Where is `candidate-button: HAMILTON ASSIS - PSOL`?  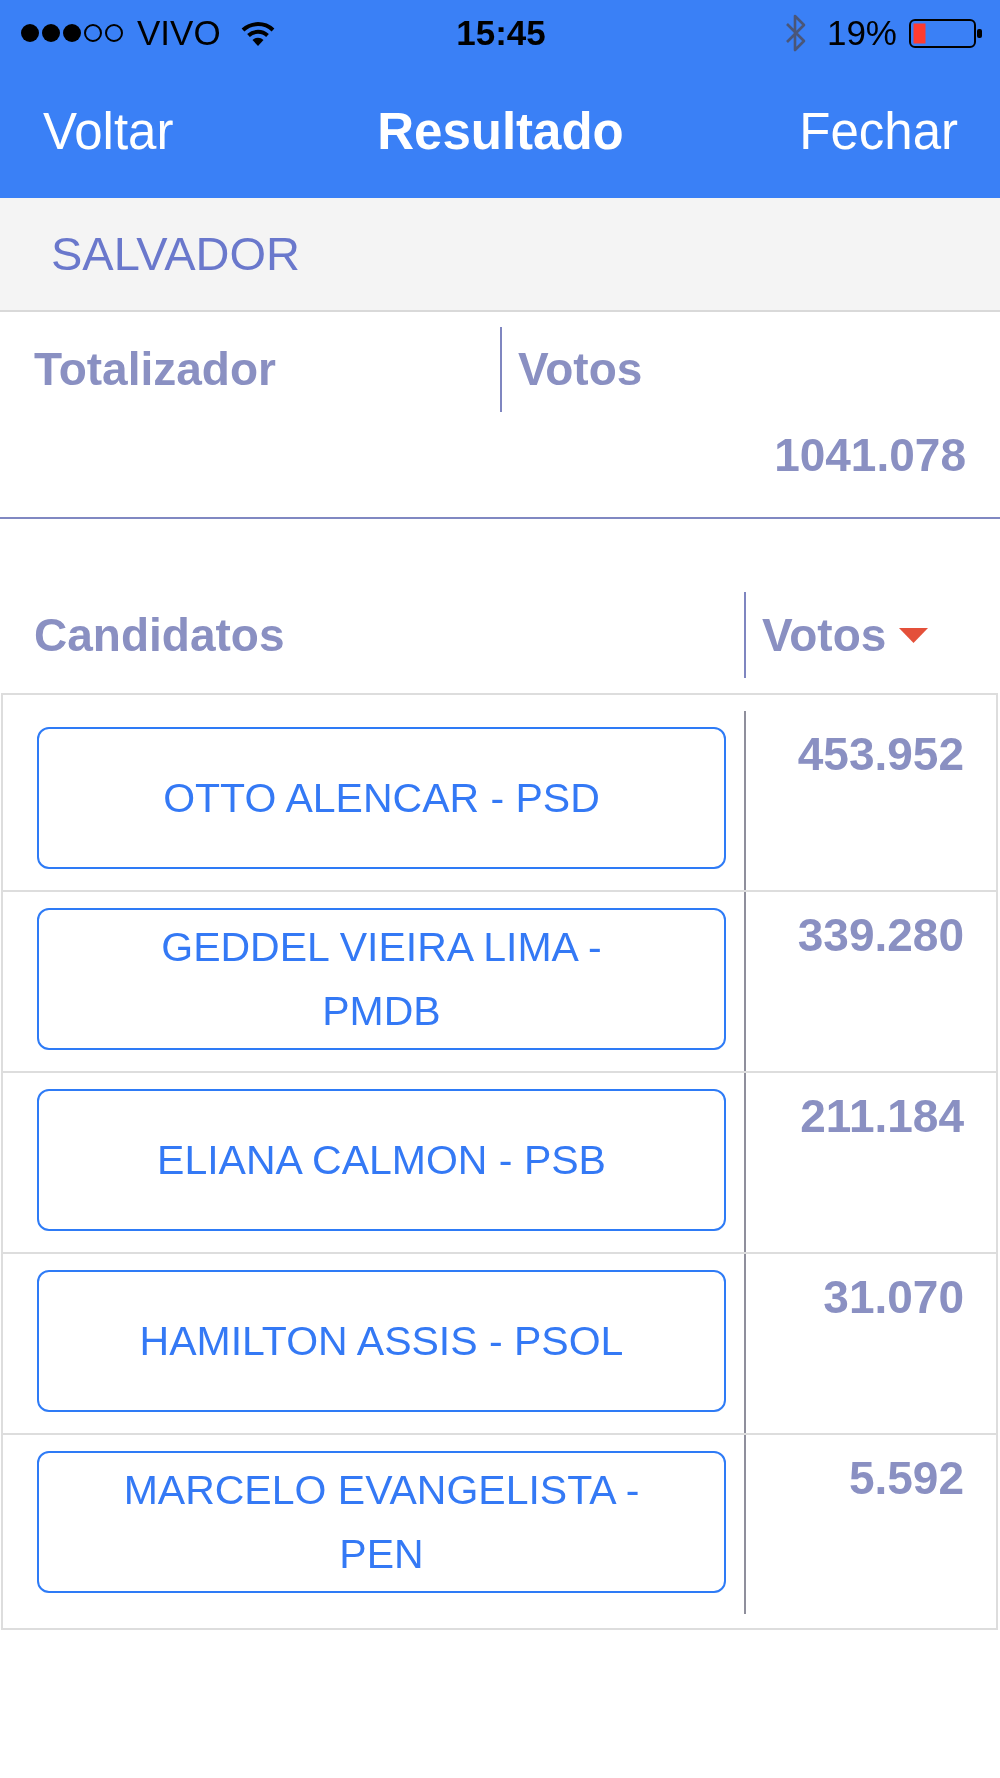
candidate-button: HAMILTON ASSIS - PSOL is located at coordinates (381, 1341).